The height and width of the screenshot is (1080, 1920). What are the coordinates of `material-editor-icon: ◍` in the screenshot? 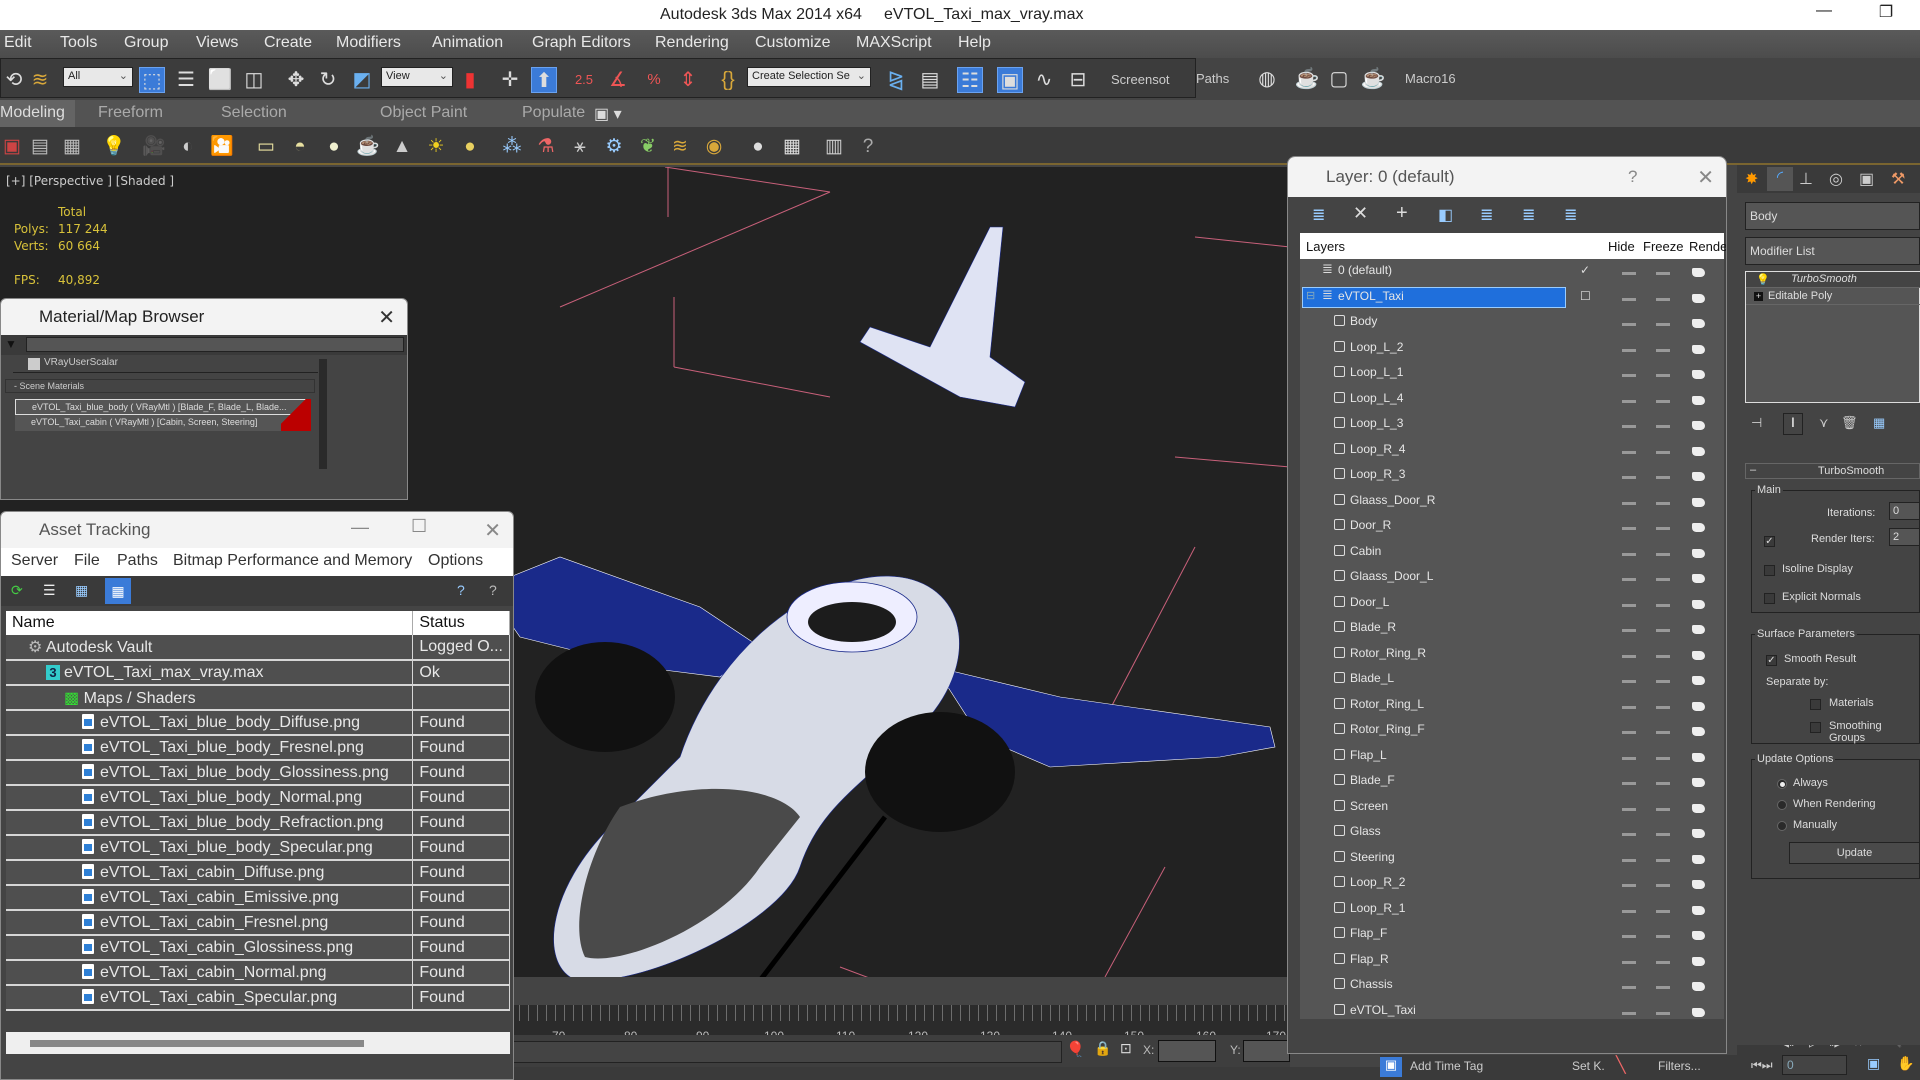 It's located at (1267, 79).